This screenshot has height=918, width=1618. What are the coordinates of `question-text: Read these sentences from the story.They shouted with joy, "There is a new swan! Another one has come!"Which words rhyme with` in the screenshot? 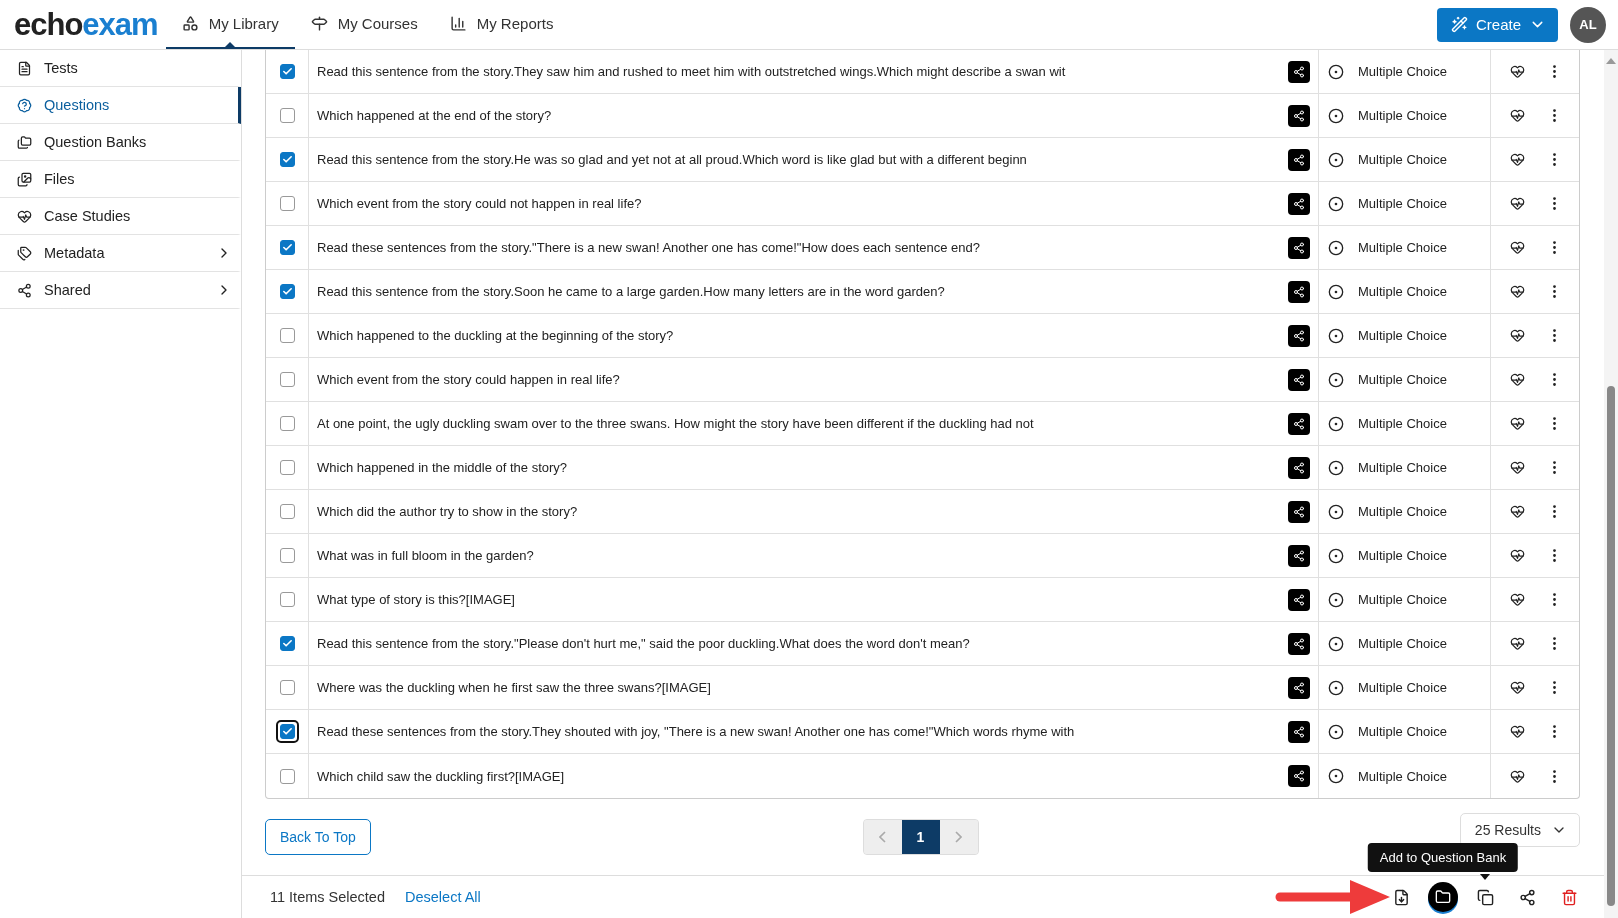 It's located at (696, 731).